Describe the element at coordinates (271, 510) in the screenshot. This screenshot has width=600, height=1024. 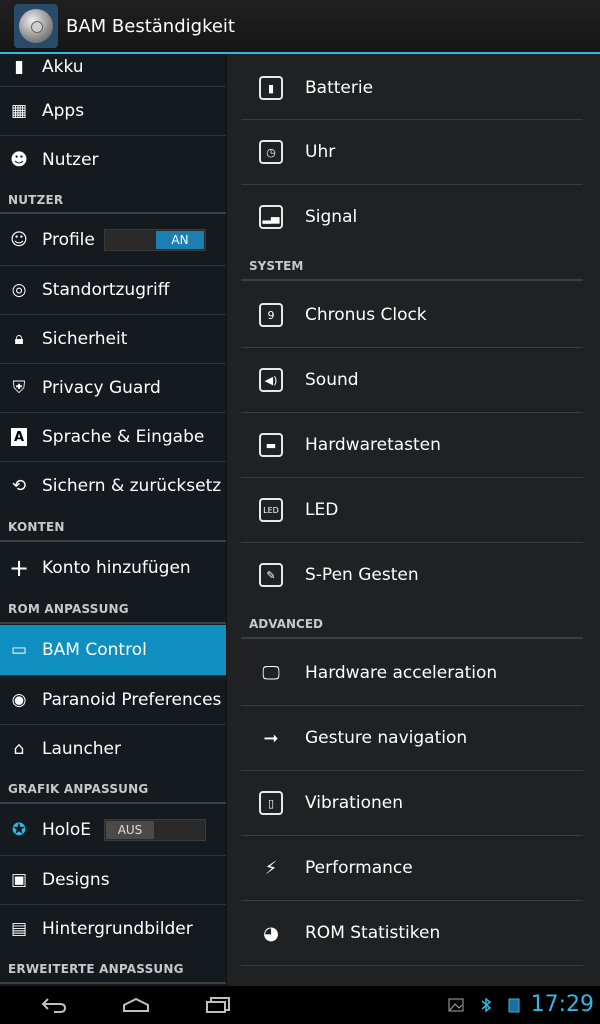
I see `led-icon: LED` at that location.